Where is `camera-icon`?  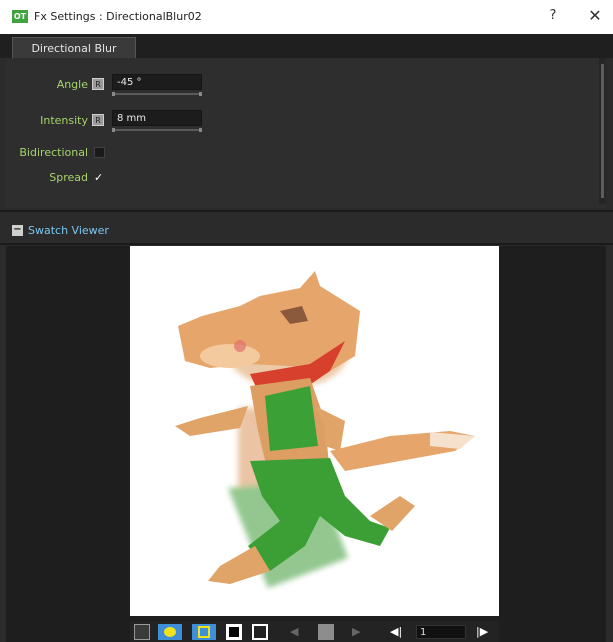
camera-icon is located at coordinates (142, 632).